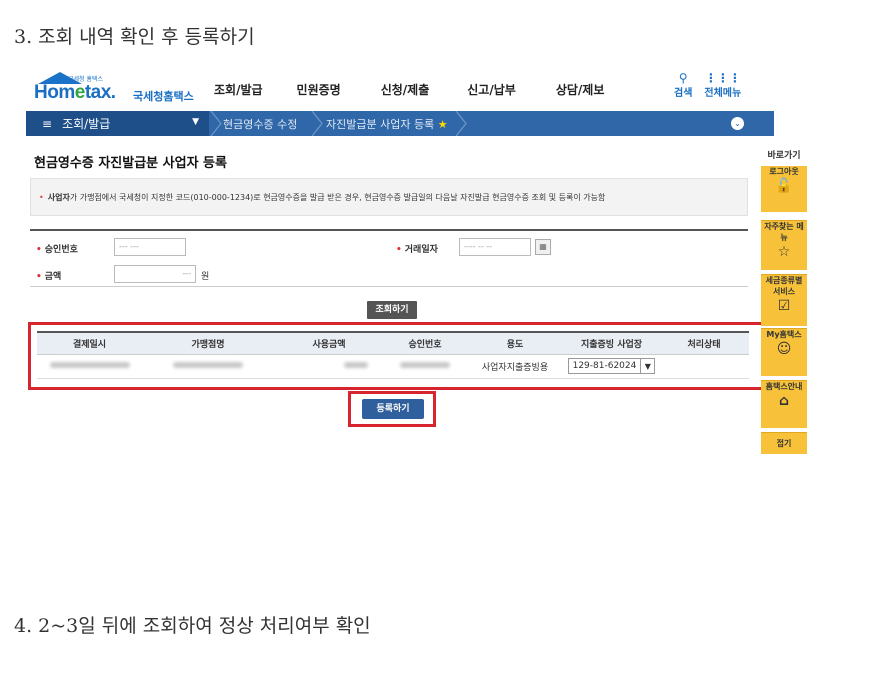 Image resolution: width=876 pixels, height=675 pixels. I want to click on main-nav: 조회/발급 민원증명 신청/제출 신고/납부 상담/제보, so click(426, 89).